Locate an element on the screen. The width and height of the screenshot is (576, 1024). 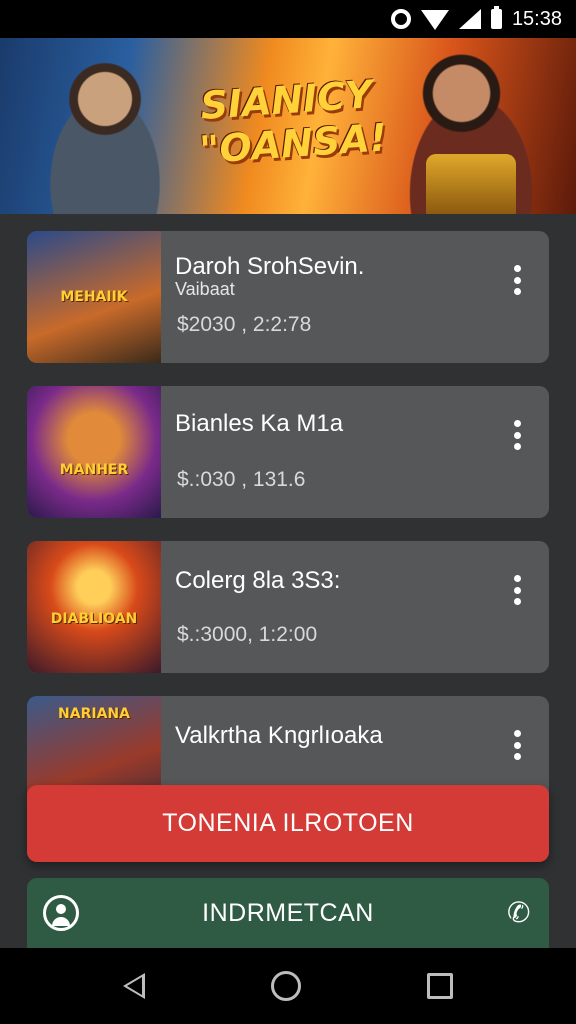
game-title: Colerg 8la 3S3: is located at coordinates (258, 580).